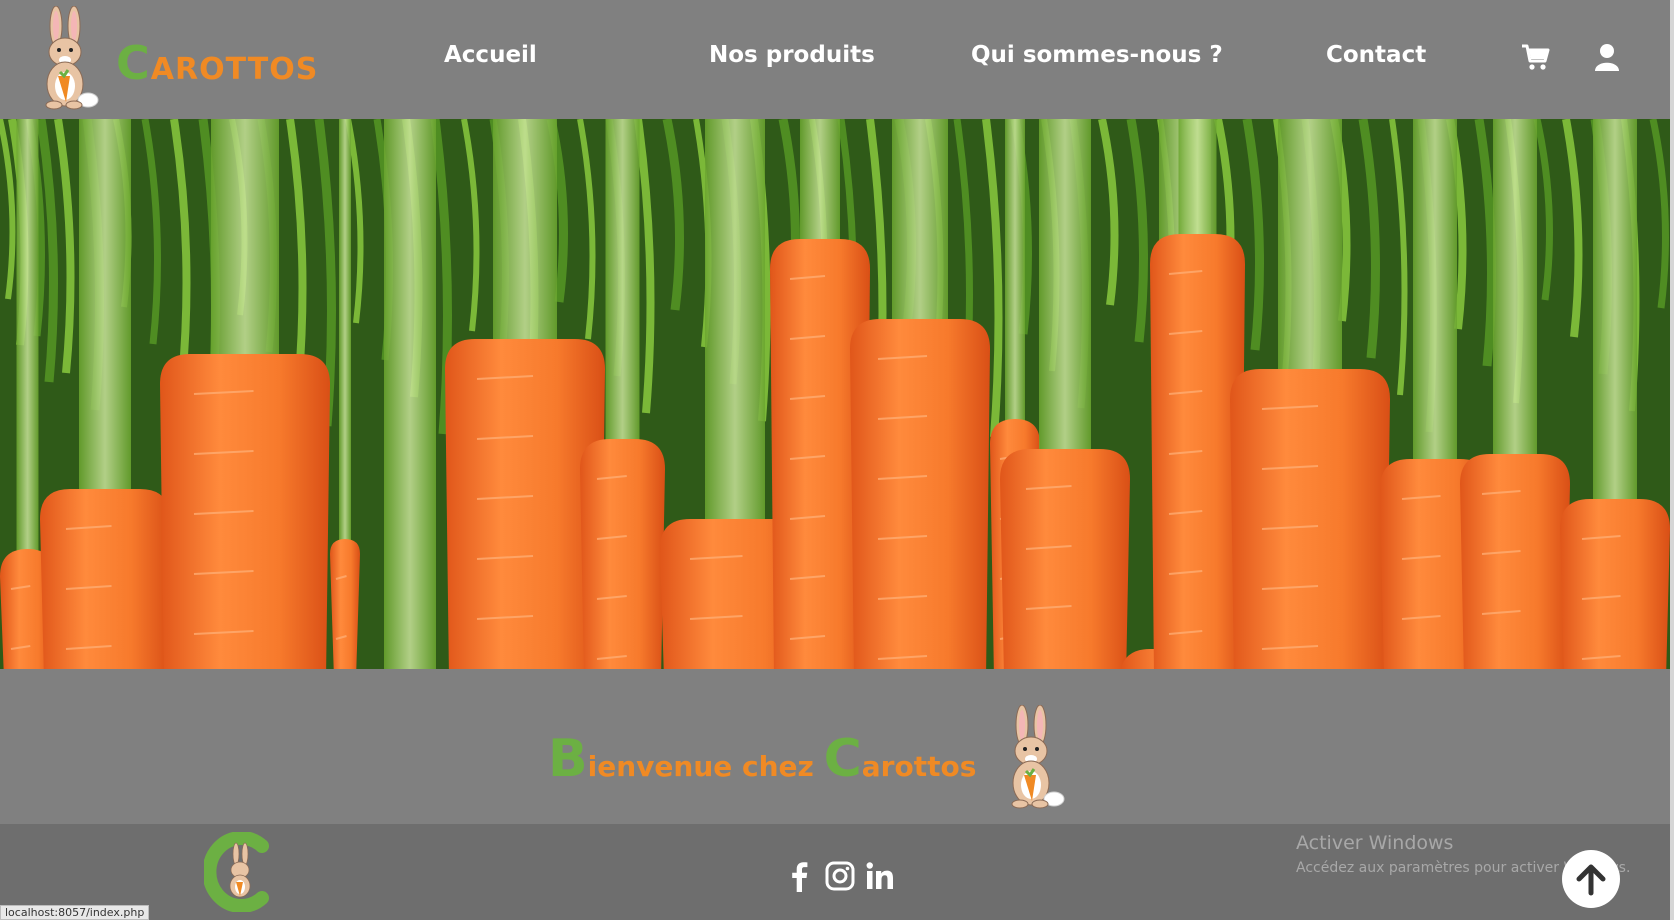  Describe the element at coordinates (1672, 460) in the screenshot. I see `page-scrollbar` at that location.